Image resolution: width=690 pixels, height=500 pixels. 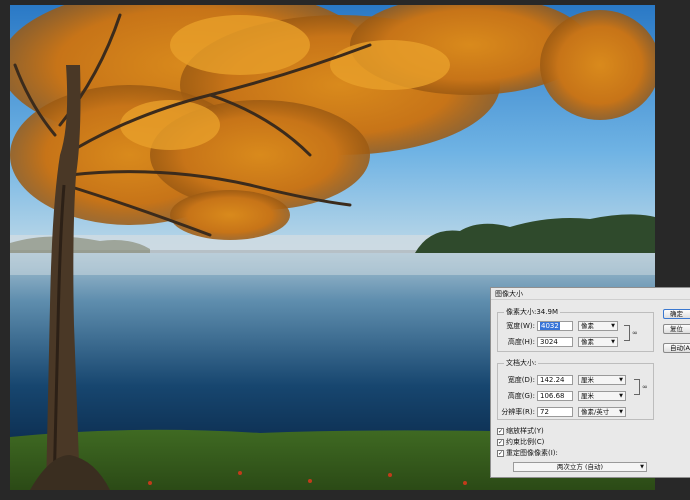 What do you see at coordinates (555, 341) in the screenshot?
I see `pixel-height-input: 3024` at bounding box center [555, 341].